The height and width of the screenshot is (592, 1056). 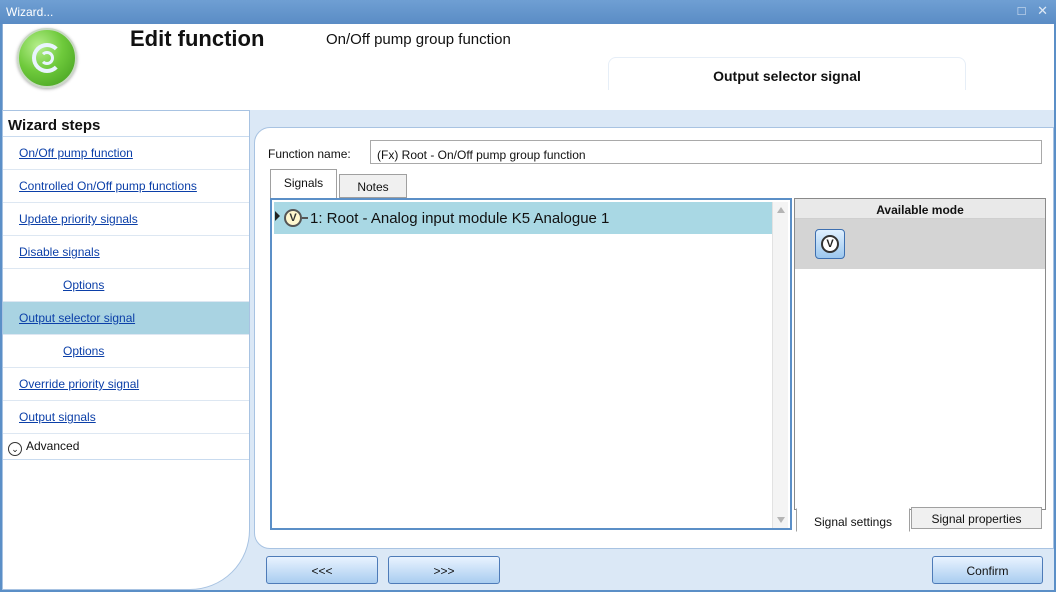 What do you see at coordinates (126, 186) in the screenshot?
I see `sidebar-item-controlled-on-off-pump-functions: Controlled On/Off pump functions` at bounding box center [126, 186].